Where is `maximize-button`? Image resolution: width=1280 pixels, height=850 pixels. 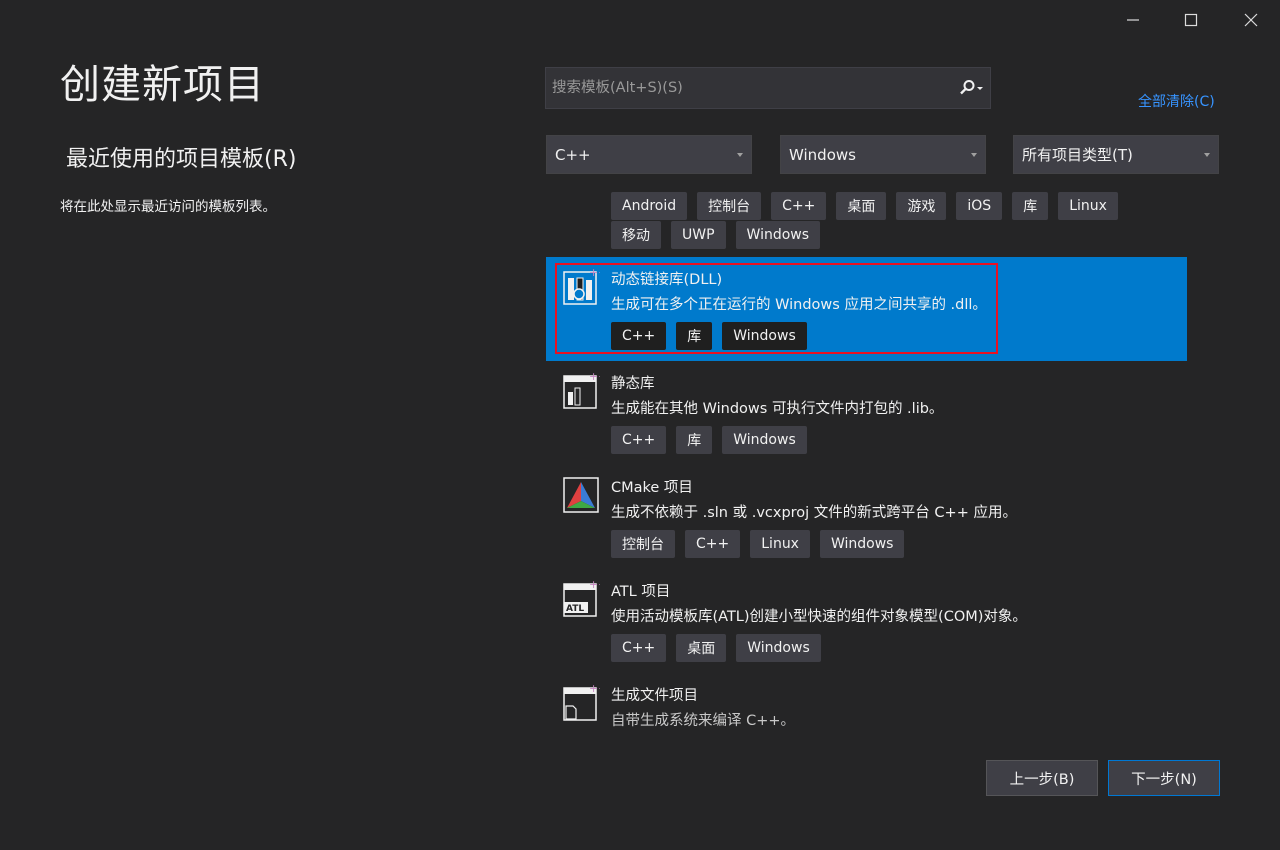
maximize-button is located at coordinates (1191, 20).